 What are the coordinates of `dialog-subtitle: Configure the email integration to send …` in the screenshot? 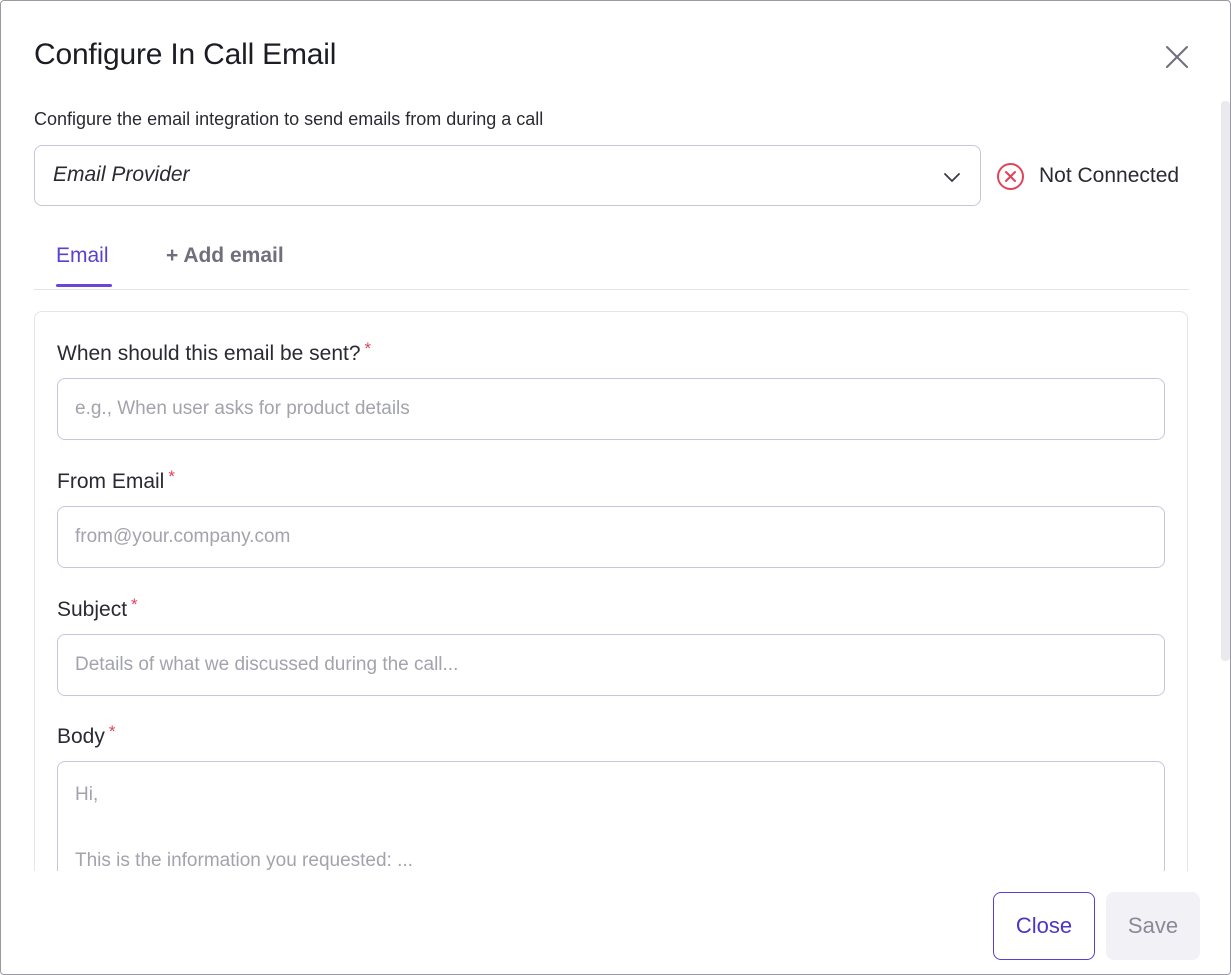 It's located at (289, 119).